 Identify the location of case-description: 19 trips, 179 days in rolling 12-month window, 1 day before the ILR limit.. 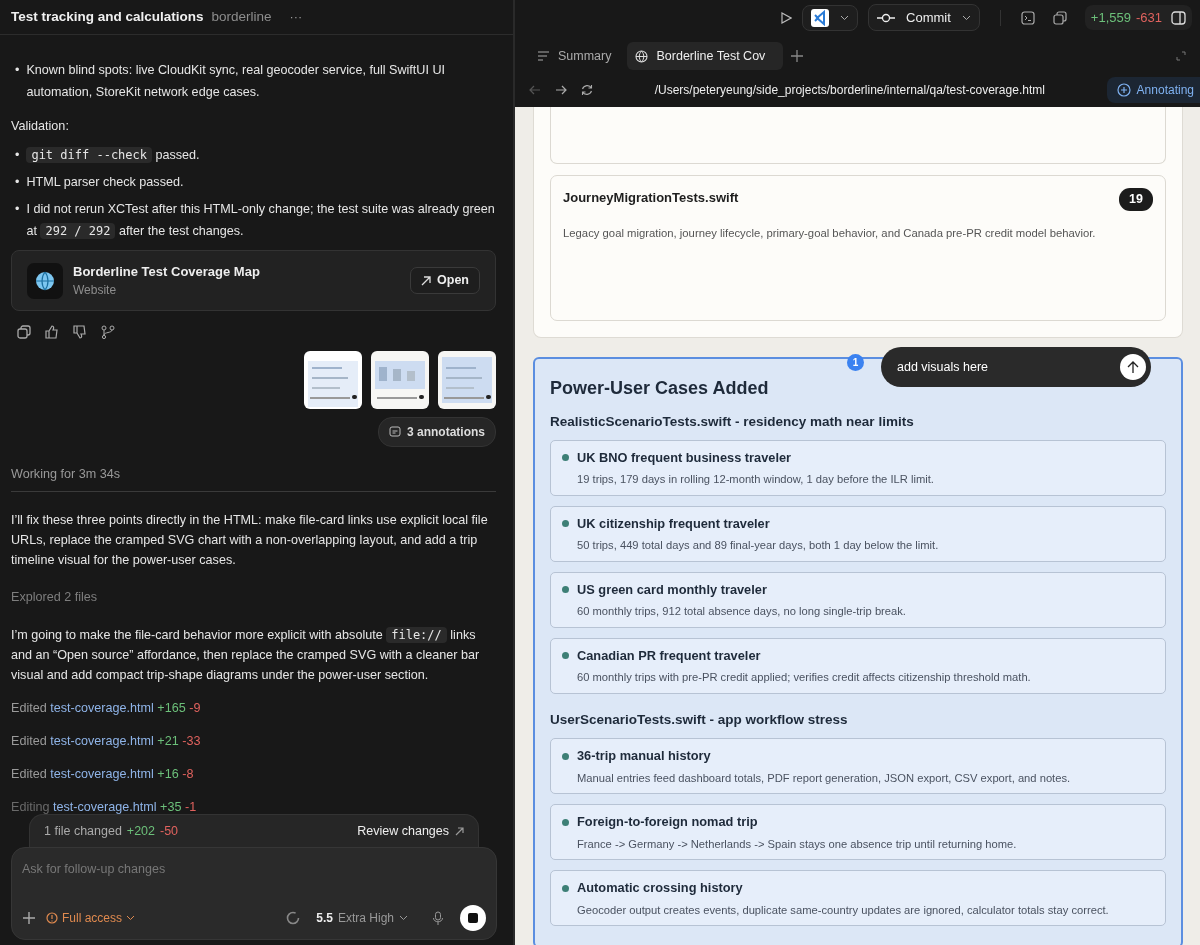
(755, 480).